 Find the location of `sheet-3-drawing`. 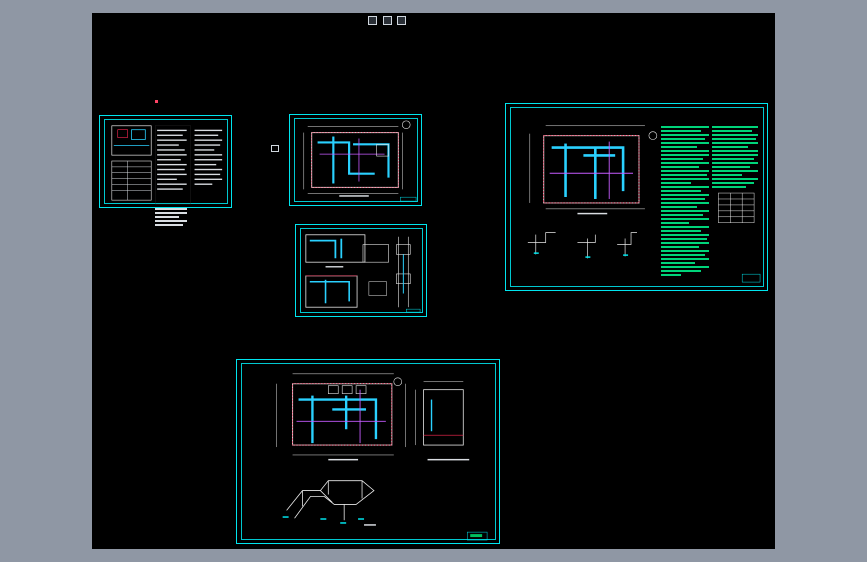

sheet-3-drawing is located at coordinates (363, 273).